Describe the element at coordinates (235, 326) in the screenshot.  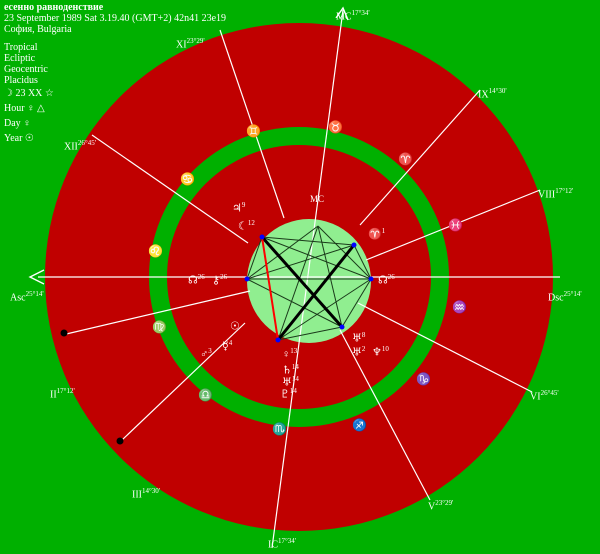
I see `planet-sun: ☉` at that location.